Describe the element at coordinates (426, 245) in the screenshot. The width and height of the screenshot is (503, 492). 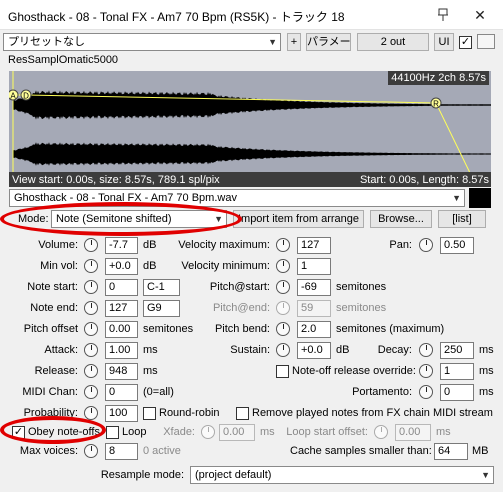
I see `pan-knob` at that location.